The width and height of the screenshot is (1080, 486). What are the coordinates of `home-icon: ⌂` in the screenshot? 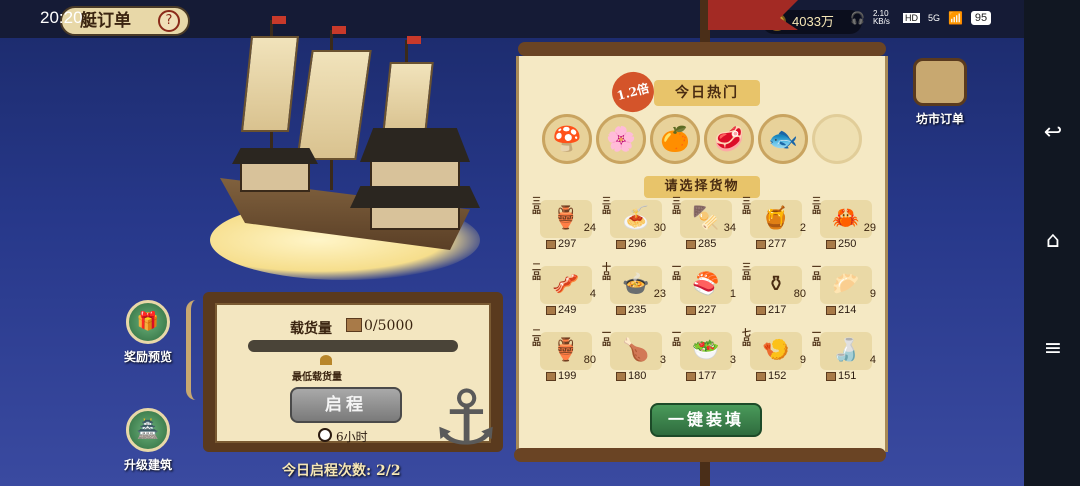 It's located at (1053, 241).